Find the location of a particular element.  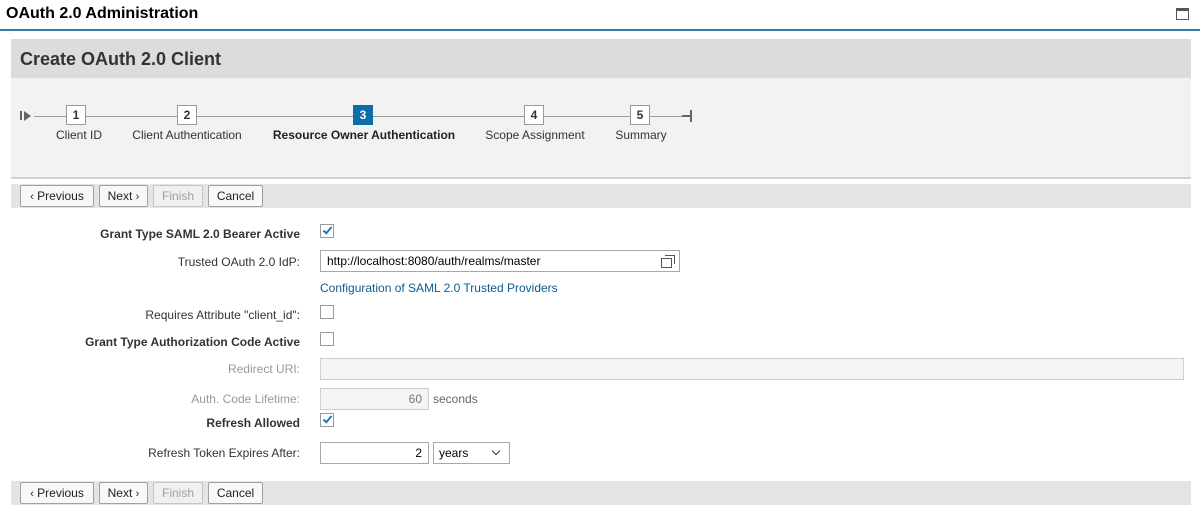

cancel-button-bottom: Cancel is located at coordinates (235, 493).